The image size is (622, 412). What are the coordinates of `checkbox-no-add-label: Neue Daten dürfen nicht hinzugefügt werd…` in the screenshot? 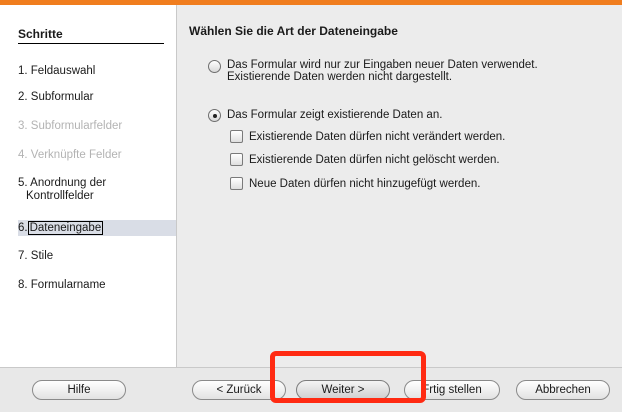 It's located at (365, 184).